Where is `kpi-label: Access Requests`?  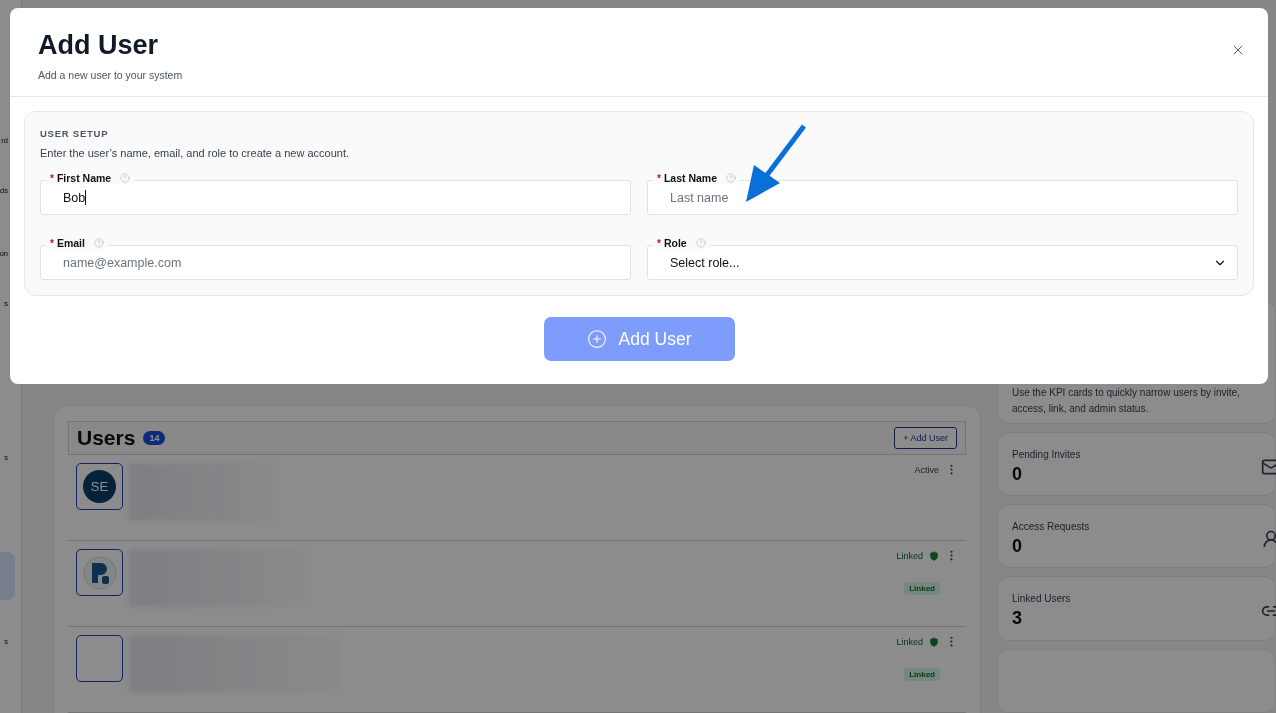 kpi-label: Access Requests is located at coordinates (1051, 527).